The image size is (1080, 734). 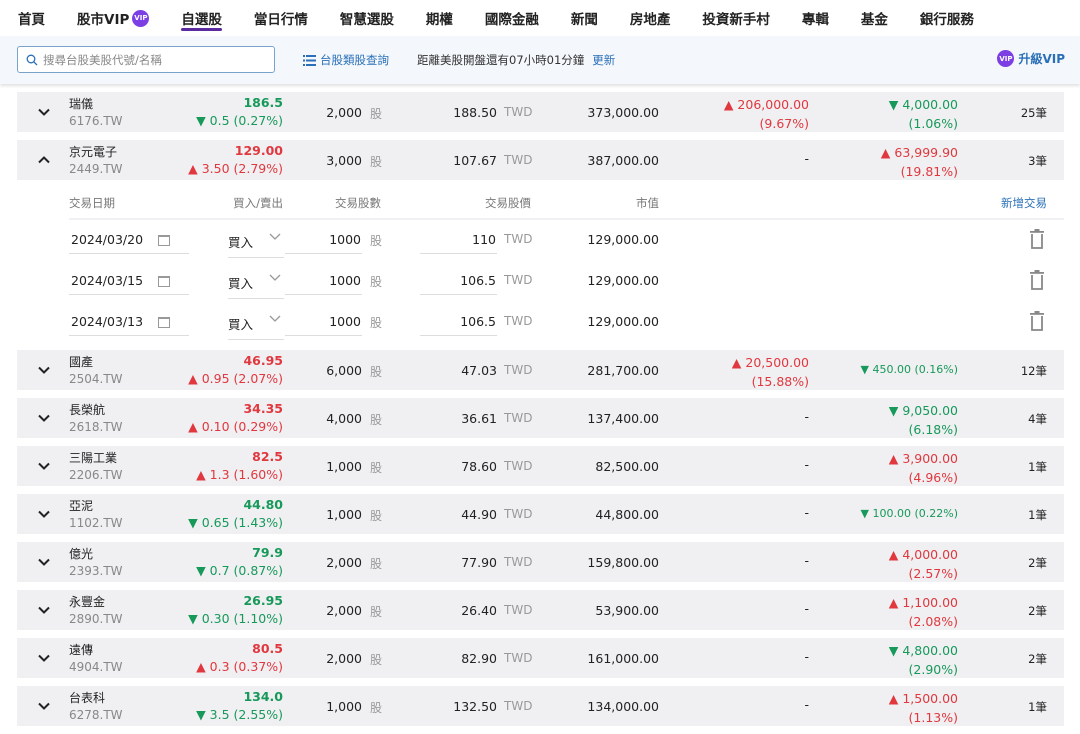 What do you see at coordinates (367, 18) in the screenshot?
I see `nav-item: 智慧選股` at bounding box center [367, 18].